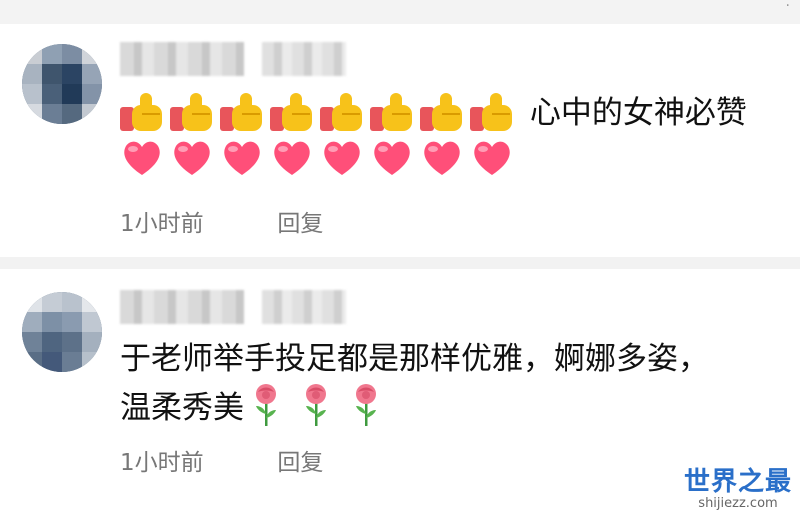  I want to click on thumbs-up-row, so click(325, 112).